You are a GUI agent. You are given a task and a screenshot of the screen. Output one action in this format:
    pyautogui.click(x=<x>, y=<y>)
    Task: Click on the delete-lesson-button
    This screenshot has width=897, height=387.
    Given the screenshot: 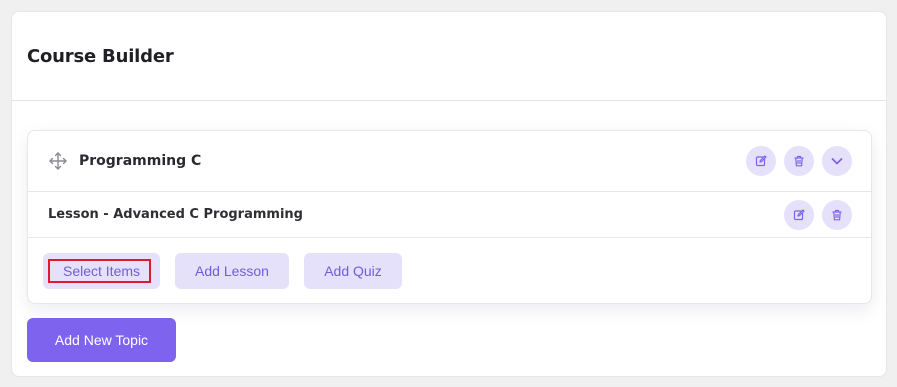 What is the action you would take?
    pyautogui.click(x=837, y=215)
    